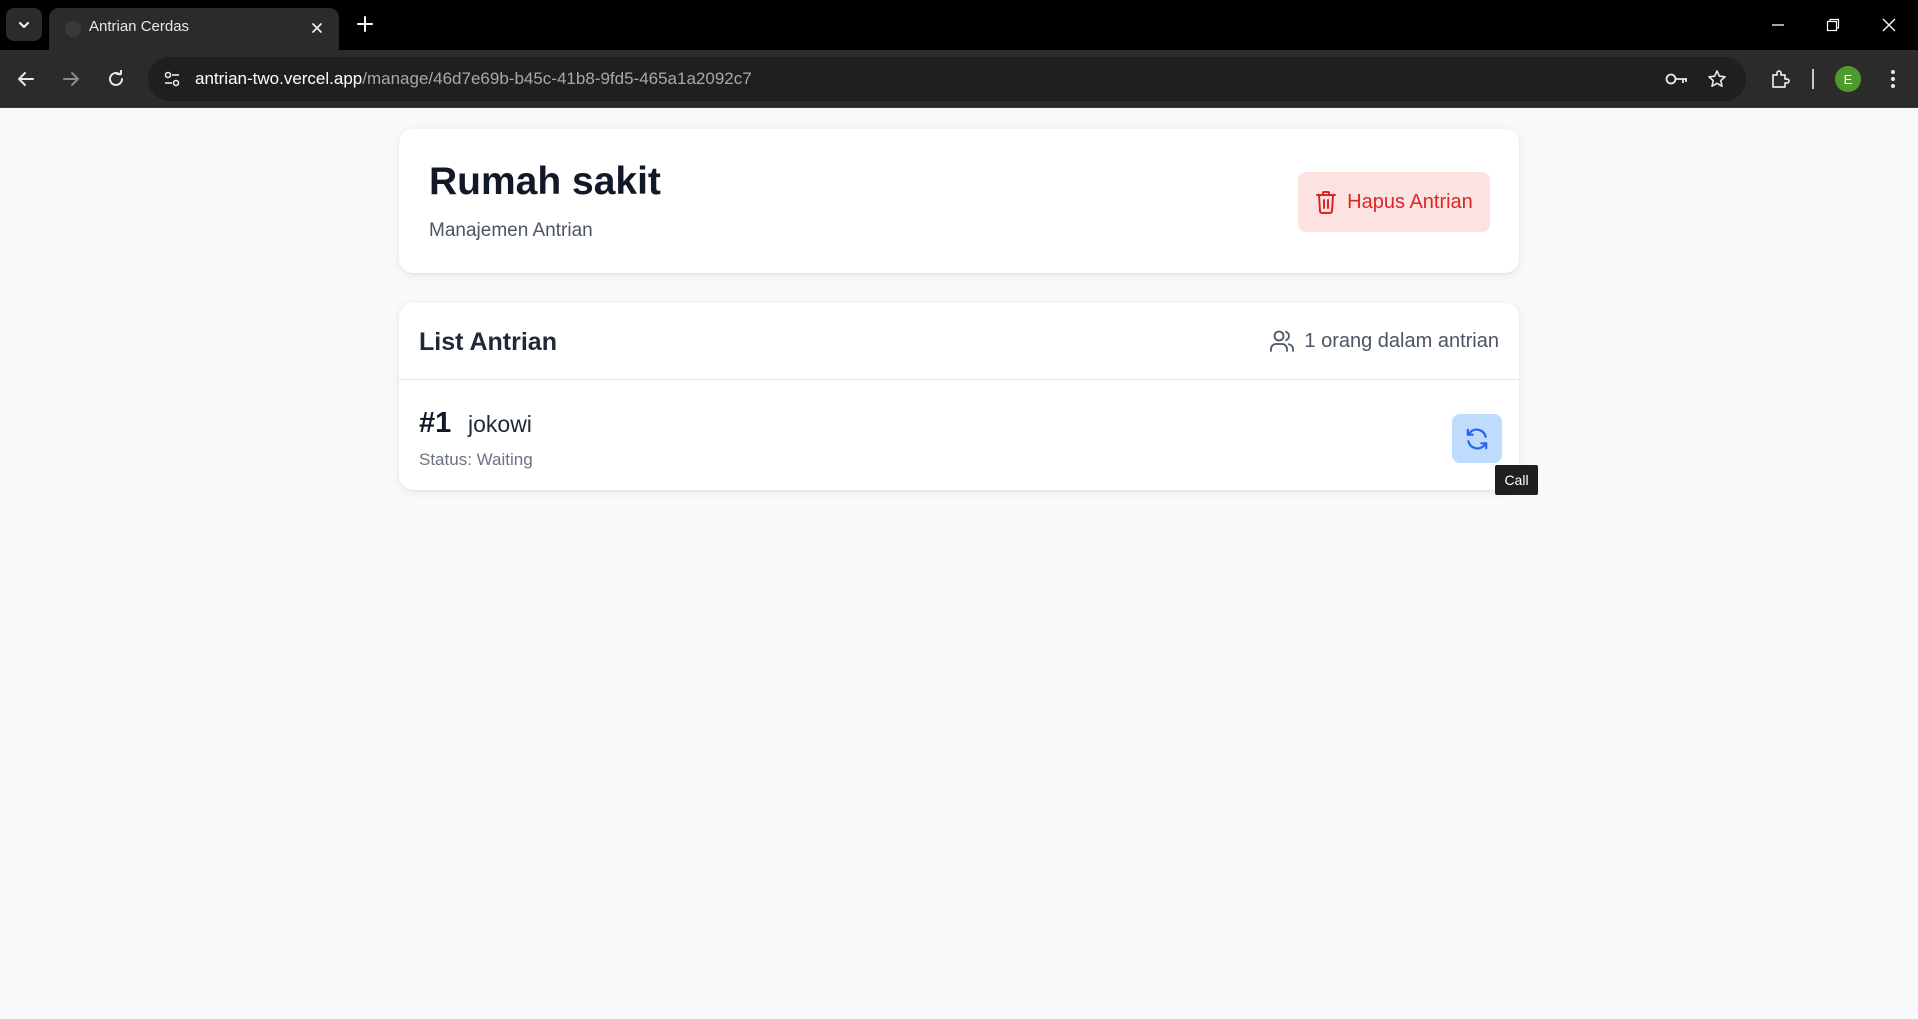 The height and width of the screenshot is (1019, 1918). What do you see at coordinates (1410, 201) in the screenshot?
I see `delete-queue-label: Hapus Antrian` at bounding box center [1410, 201].